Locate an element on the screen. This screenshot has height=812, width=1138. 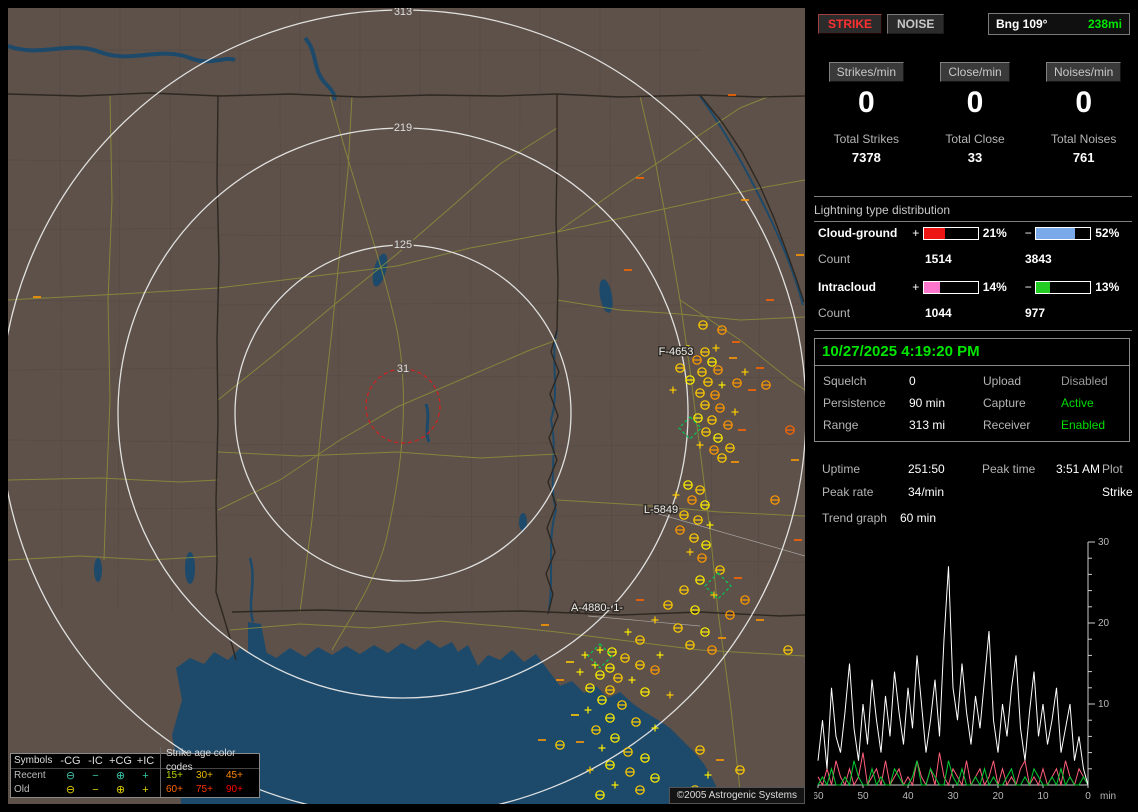
age-90: 90+ is located at coordinates (234, 789).